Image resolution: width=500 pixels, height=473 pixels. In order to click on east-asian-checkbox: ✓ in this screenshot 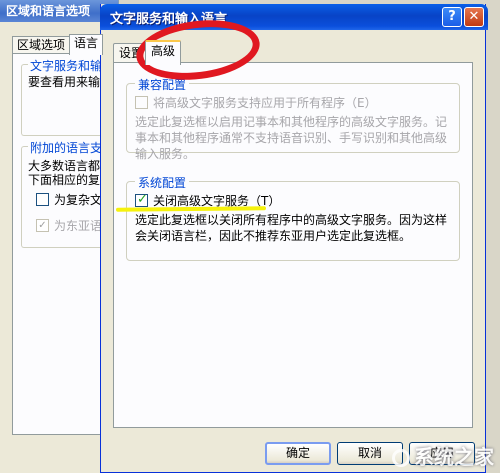, I will do `click(42, 225)`.